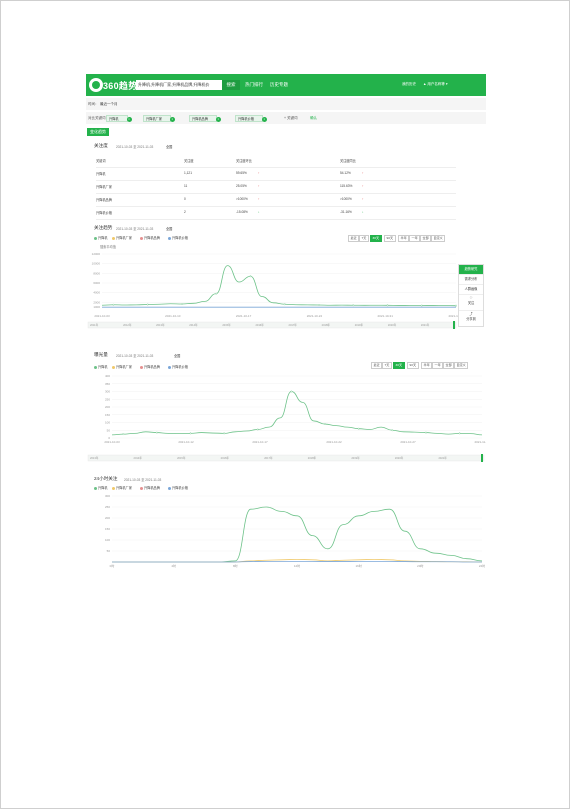  I want to click on keyword-chip: 升降机价格 ×, so click(251, 118).